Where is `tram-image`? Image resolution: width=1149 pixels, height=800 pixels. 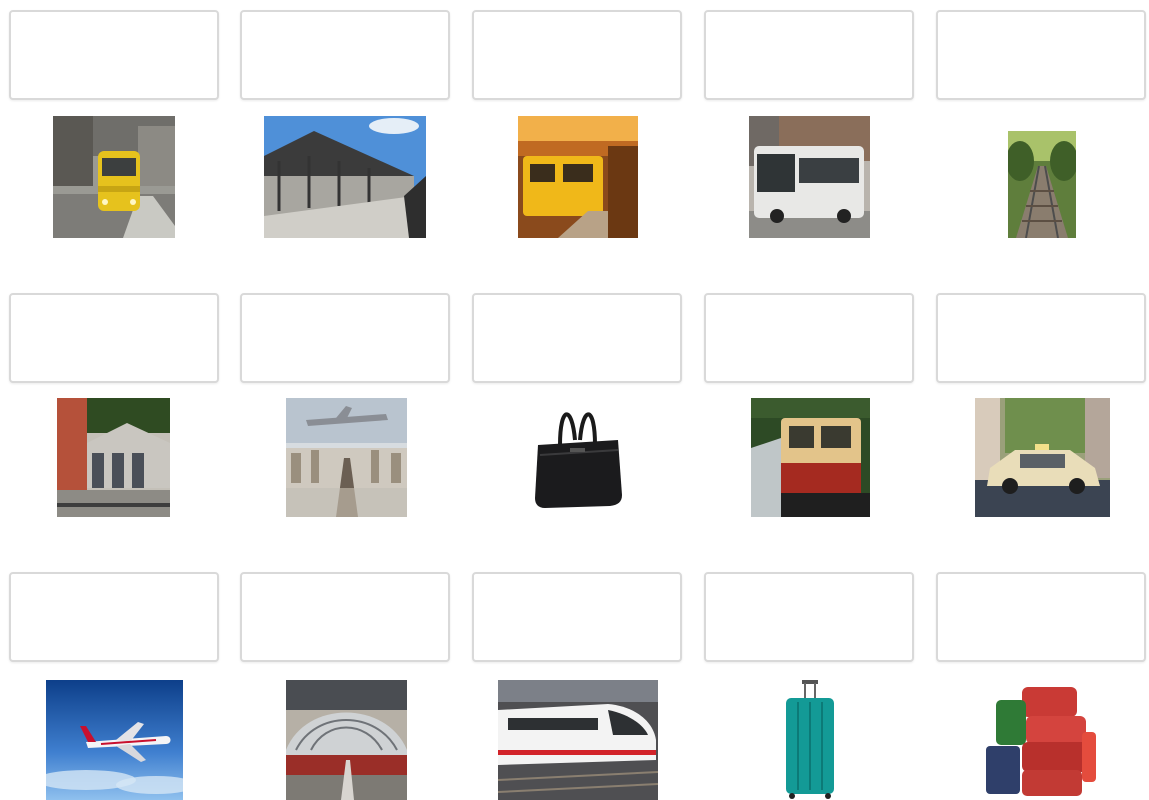
tram-image is located at coordinates (114, 177).